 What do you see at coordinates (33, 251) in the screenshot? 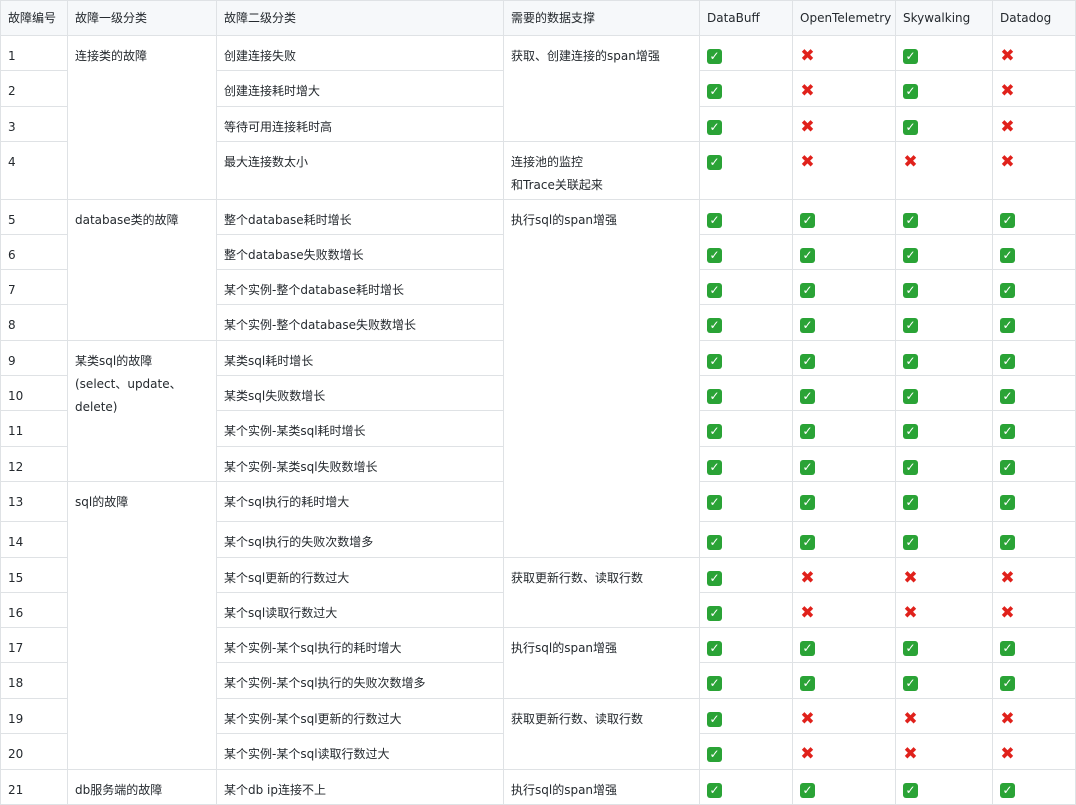
I see `fault-id-cell: 6` at bounding box center [33, 251].